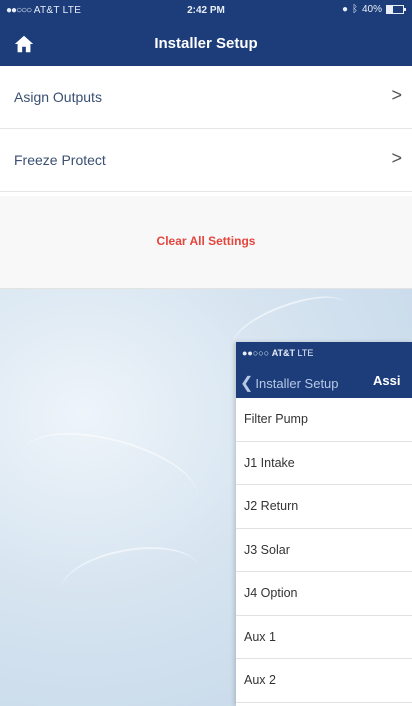 This screenshot has height=706, width=412. Describe the element at coordinates (324, 420) in the screenshot. I see `list-item-filter-pump: Filter Pump` at that location.